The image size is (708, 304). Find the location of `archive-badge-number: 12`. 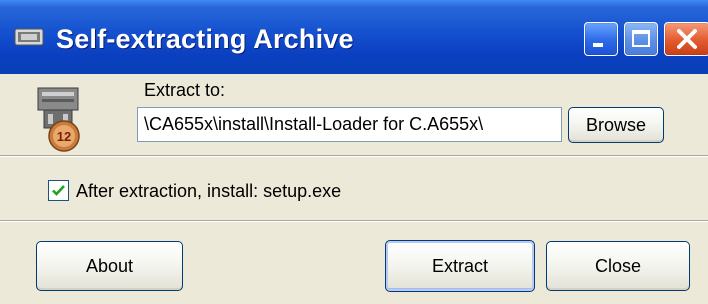

archive-badge-number: 12 is located at coordinates (64, 136).